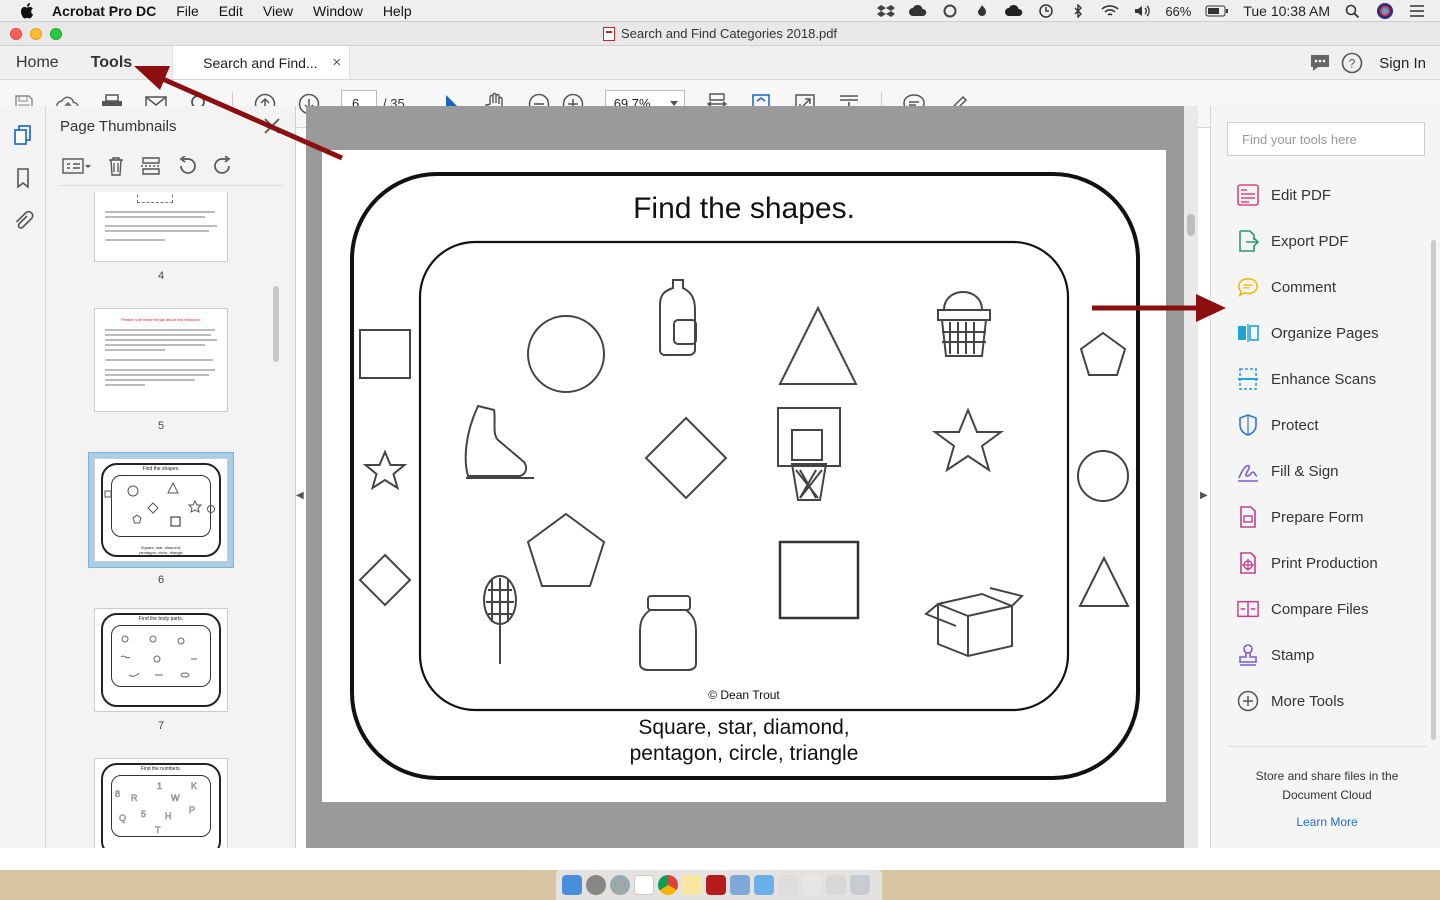 Image resolution: width=1440 pixels, height=900 pixels. Describe the element at coordinates (104, 11) in the screenshot. I see `menu-app-name: Acrobat Pro DC` at that location.